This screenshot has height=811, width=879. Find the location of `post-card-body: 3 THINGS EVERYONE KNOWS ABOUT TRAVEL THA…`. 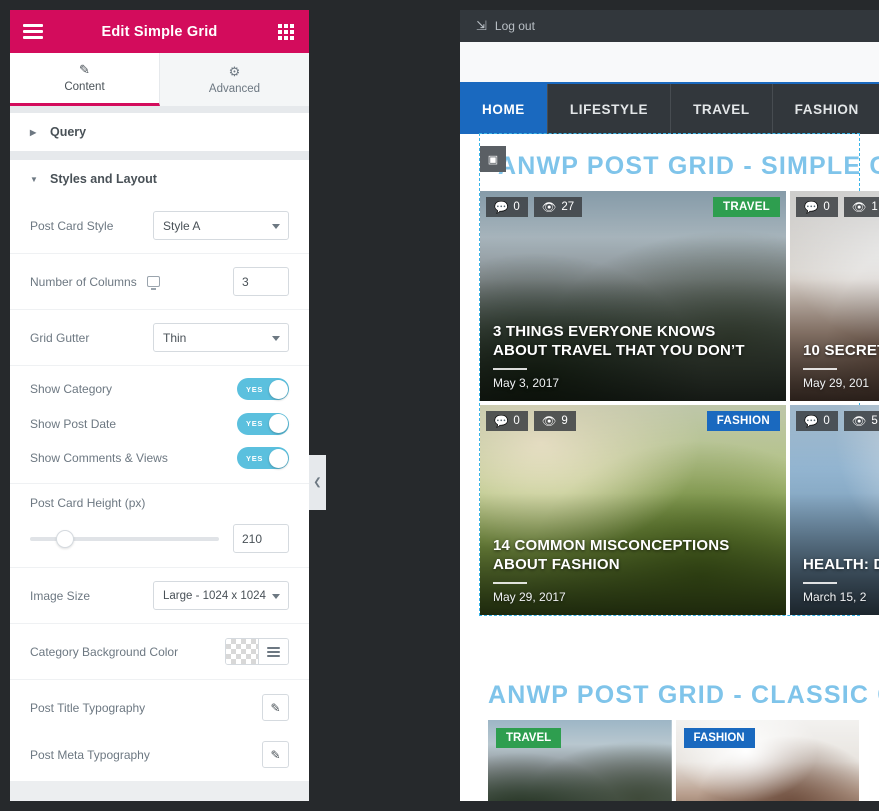

post-card-body: 3 THINGS EVERYONE KNOWS ABOUT TRAVEL THA… is located at coordinates (633, 356).